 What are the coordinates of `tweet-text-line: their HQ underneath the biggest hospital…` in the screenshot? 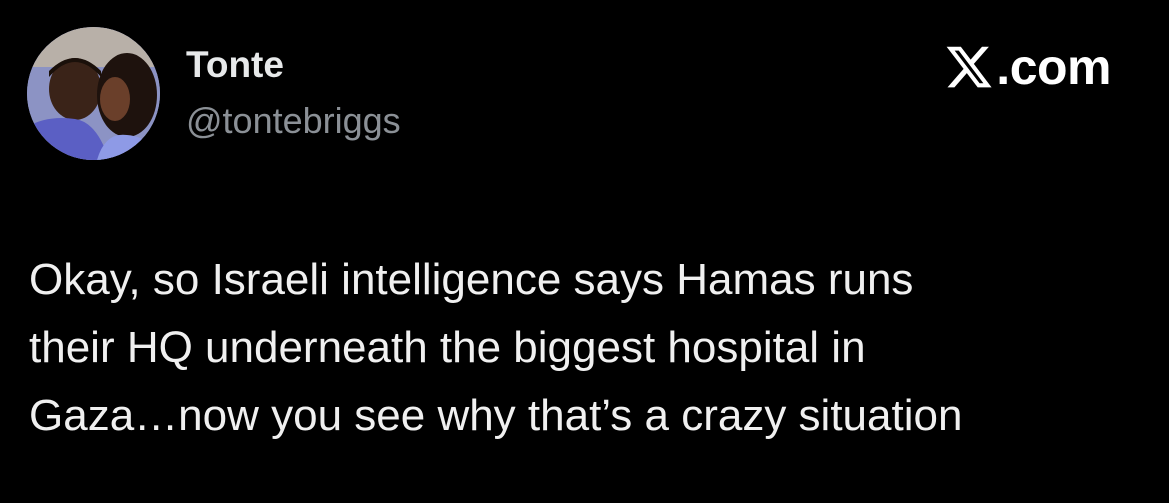 It's located at (447, 347).